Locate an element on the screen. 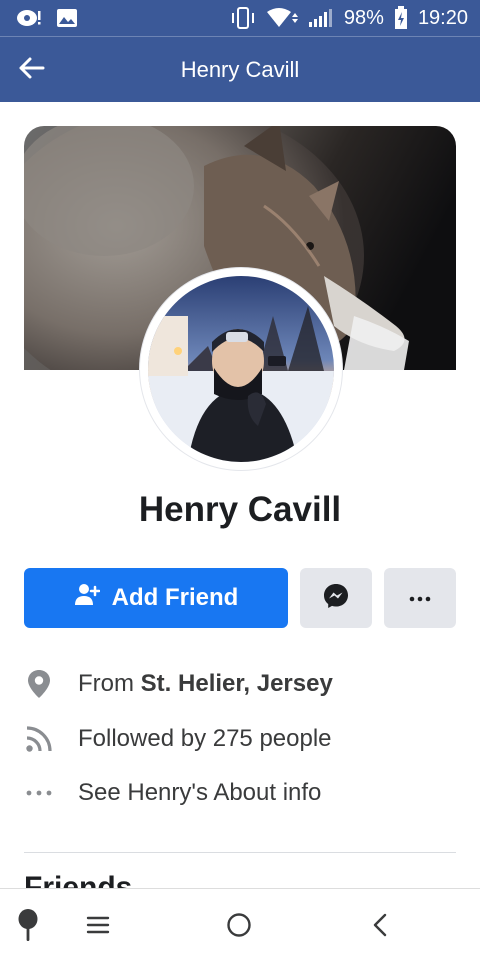  signal-icon is located at coordinates (321, 18).